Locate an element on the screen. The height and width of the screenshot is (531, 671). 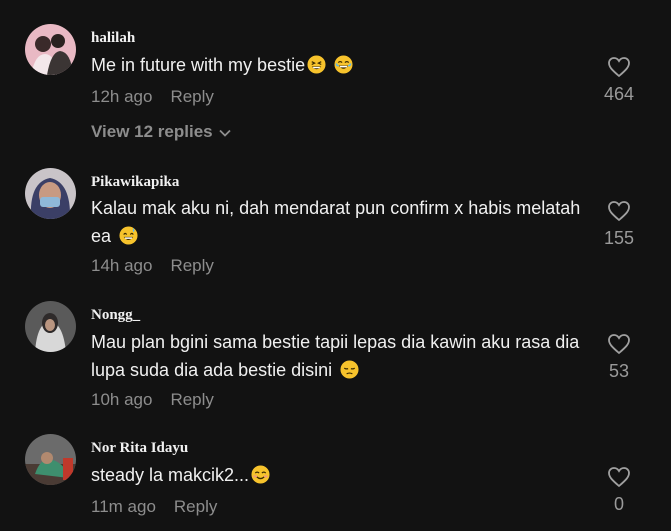
comment-meta: 10h ago Reply is located at coordinates (152, 400).